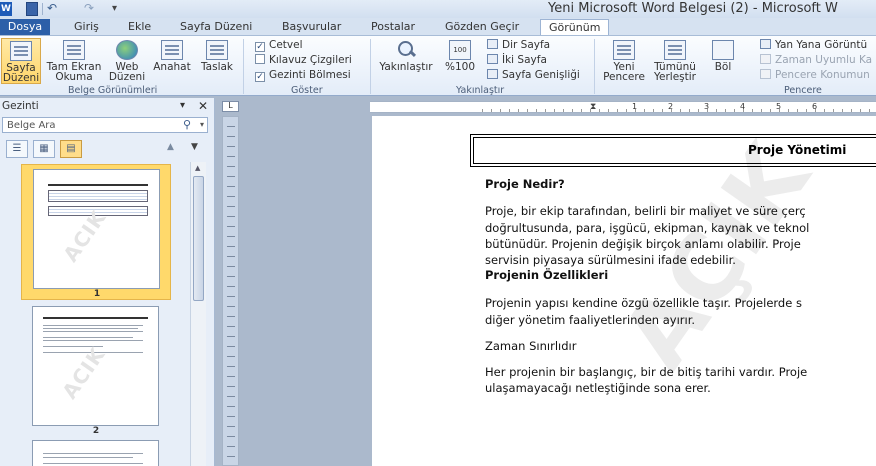 This screenshot has width=876, height=466. Describe the element at coordinates (230, 106) in the screenshot. I see `tab-selector-button: L` at that location.